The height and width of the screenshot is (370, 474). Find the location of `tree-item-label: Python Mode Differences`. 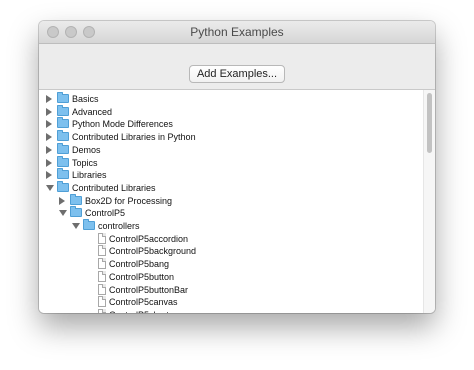

tree-item-label: Python Mode Differences is located at coordinates (122, 124).